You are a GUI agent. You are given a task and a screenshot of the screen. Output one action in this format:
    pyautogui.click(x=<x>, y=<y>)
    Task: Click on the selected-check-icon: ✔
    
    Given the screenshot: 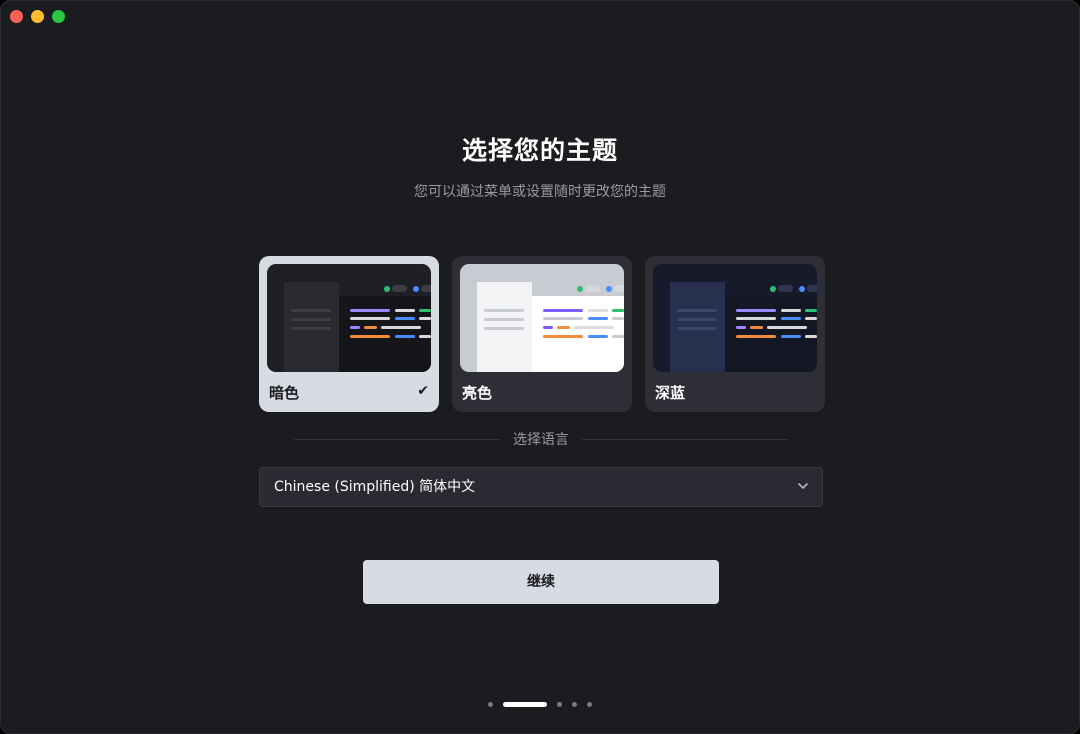 What is the action you would take?
    pyautogui.click(x=423, y=391)
    